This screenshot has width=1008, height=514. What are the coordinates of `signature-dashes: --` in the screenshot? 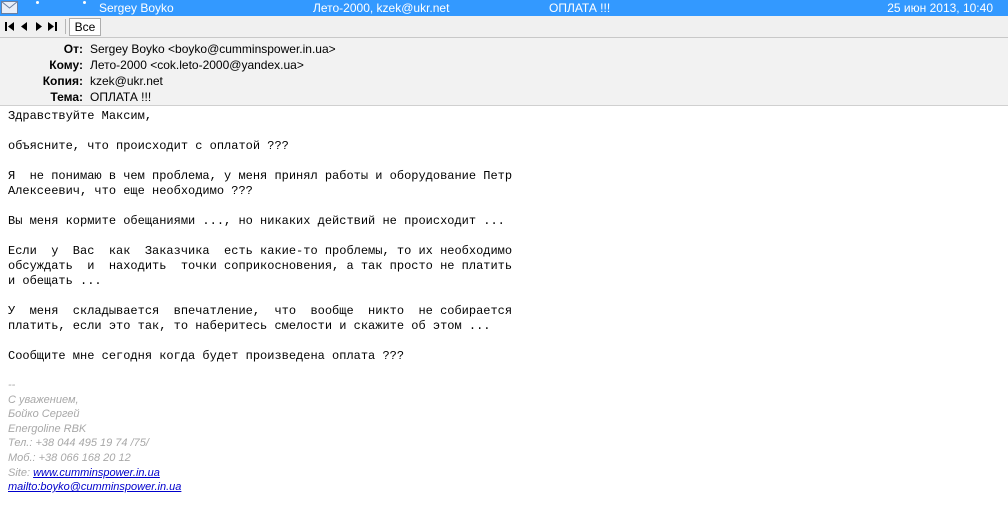 It's located at (12, 385).